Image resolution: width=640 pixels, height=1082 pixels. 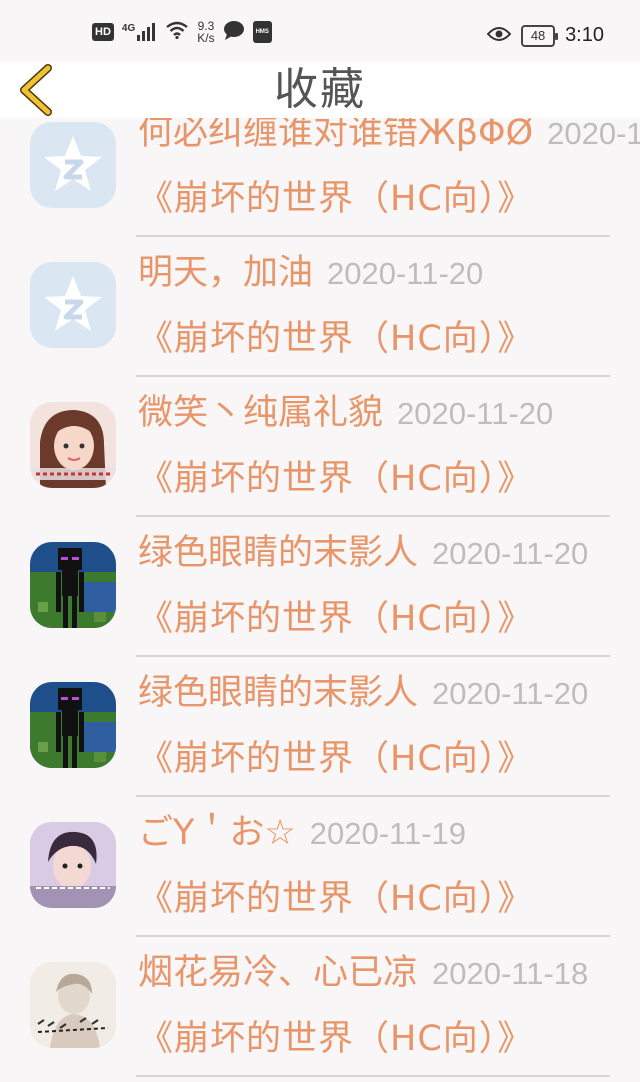 What do you see at coordinates (128, 28) in the screenshot?
I see `network-type: 4G` at bounding box center [128, 28].